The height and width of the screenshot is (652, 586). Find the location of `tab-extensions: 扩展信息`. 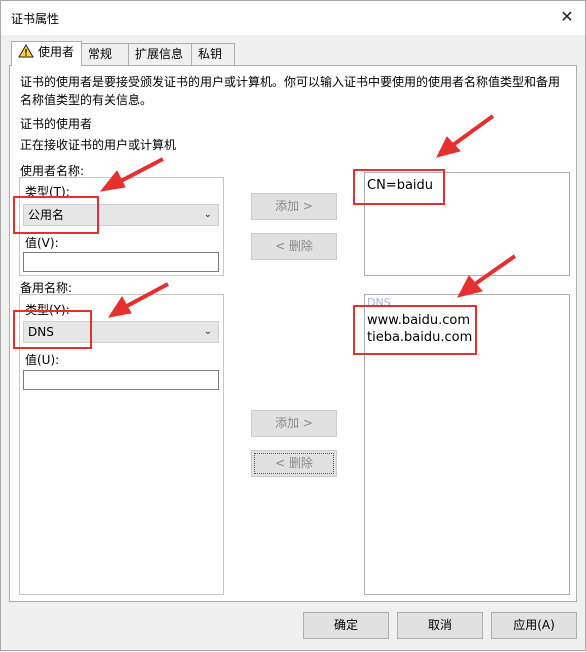

tab-extensions: 扩展信息 is located at coordinates (160, 54).